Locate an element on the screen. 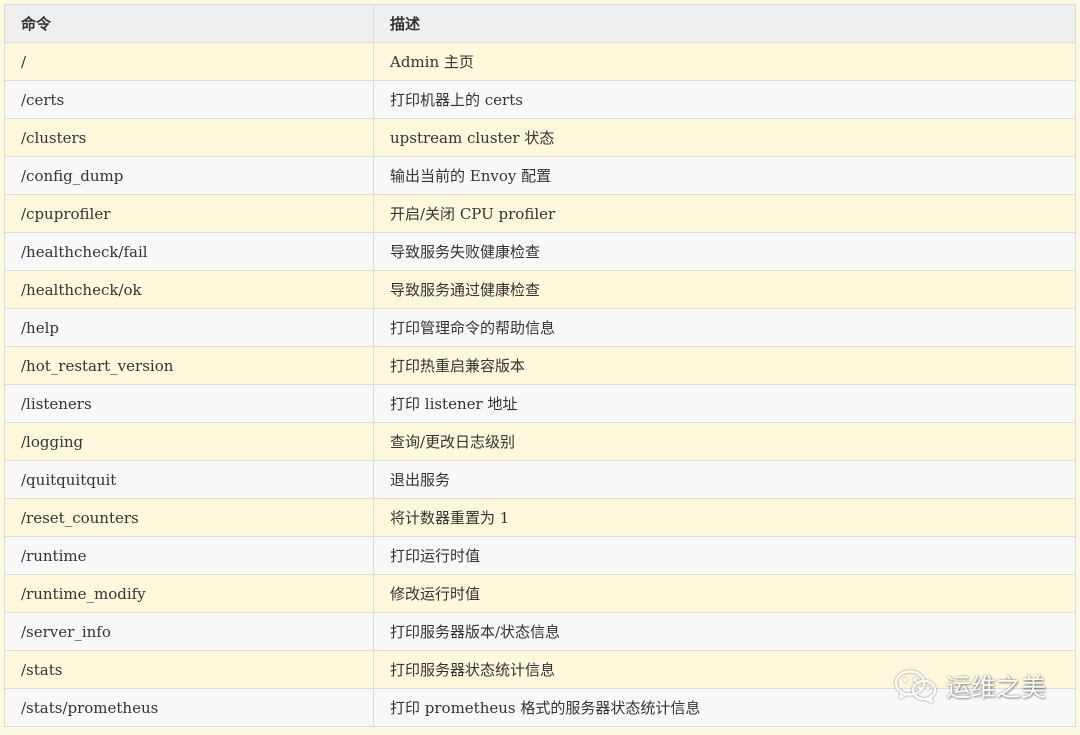 This screenshot has height=735, width=1080. command-cell: /healthcheck/ok is located at coordinates (189, 289).